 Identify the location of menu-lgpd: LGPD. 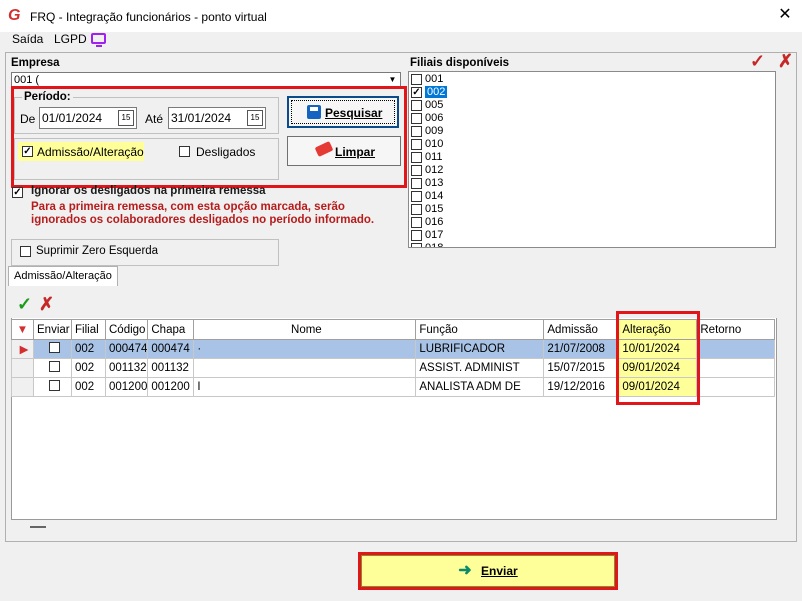
(70, 39).